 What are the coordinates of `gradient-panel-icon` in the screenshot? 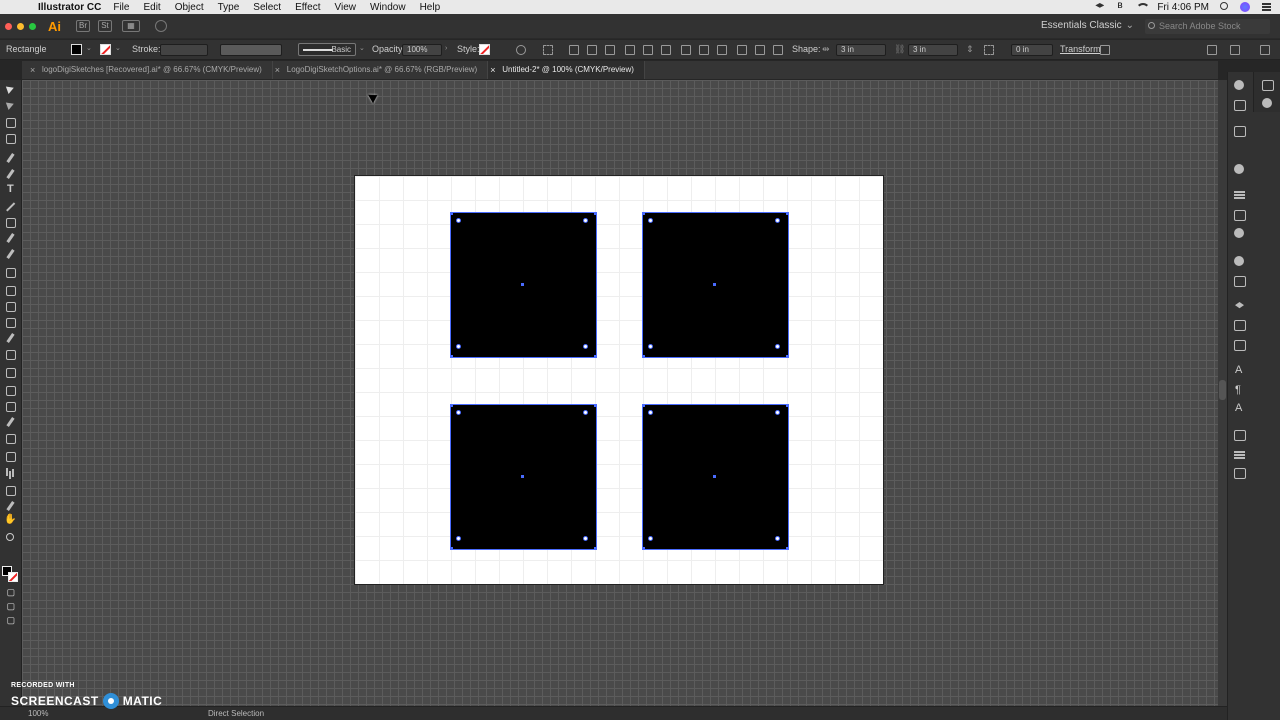 It's located at (1240, 215).